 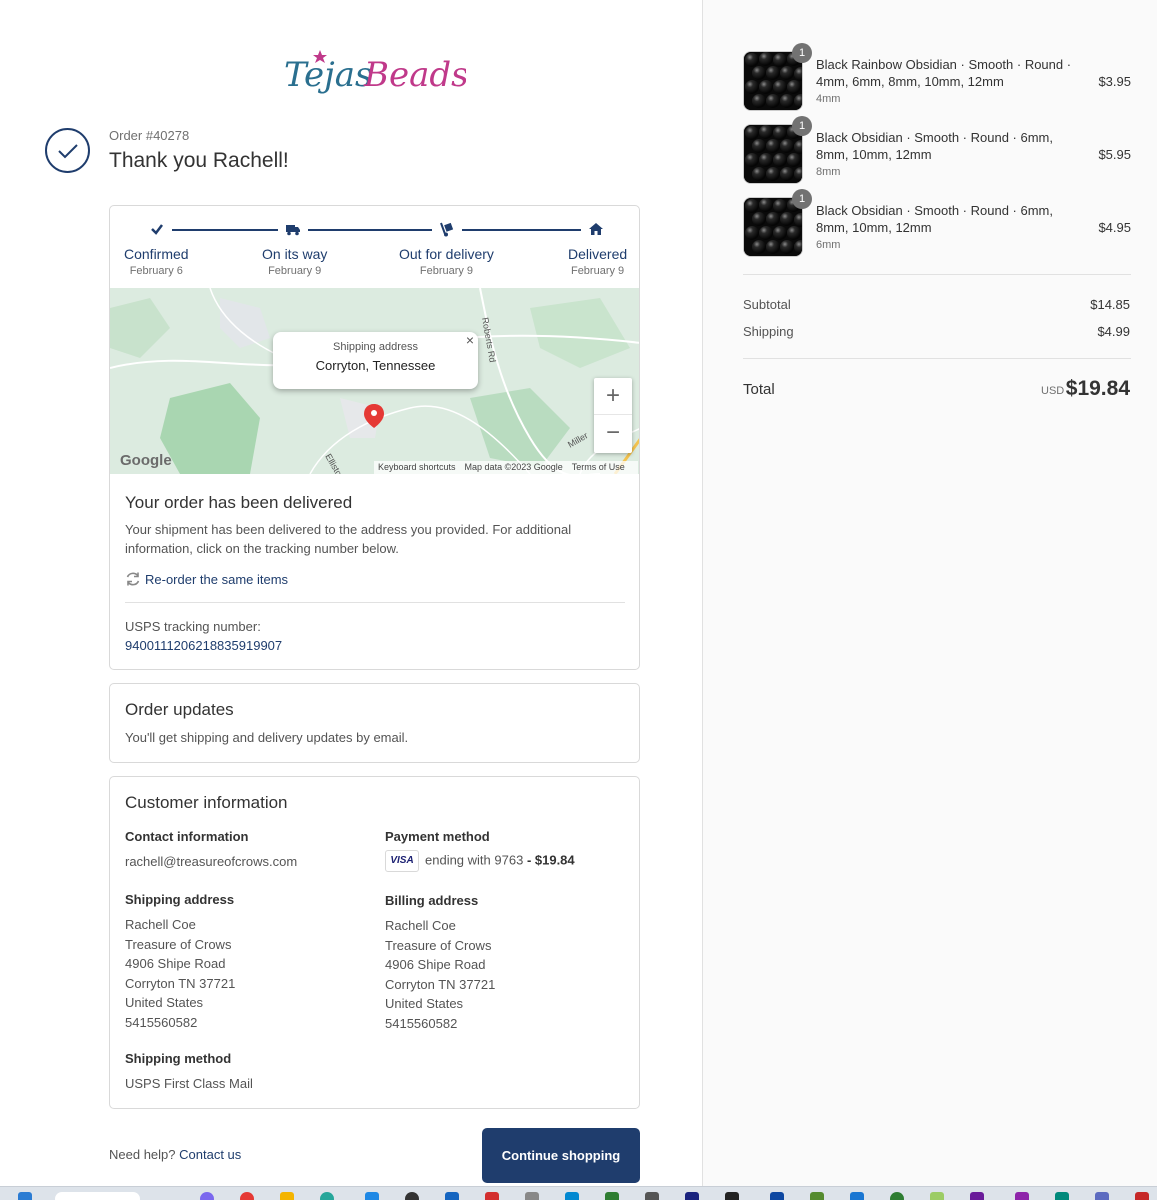 What do you see at coordinates (432, 900) in the screenshot?
I see `billing-address-label: Billing address` at bounding box center [432, 900].